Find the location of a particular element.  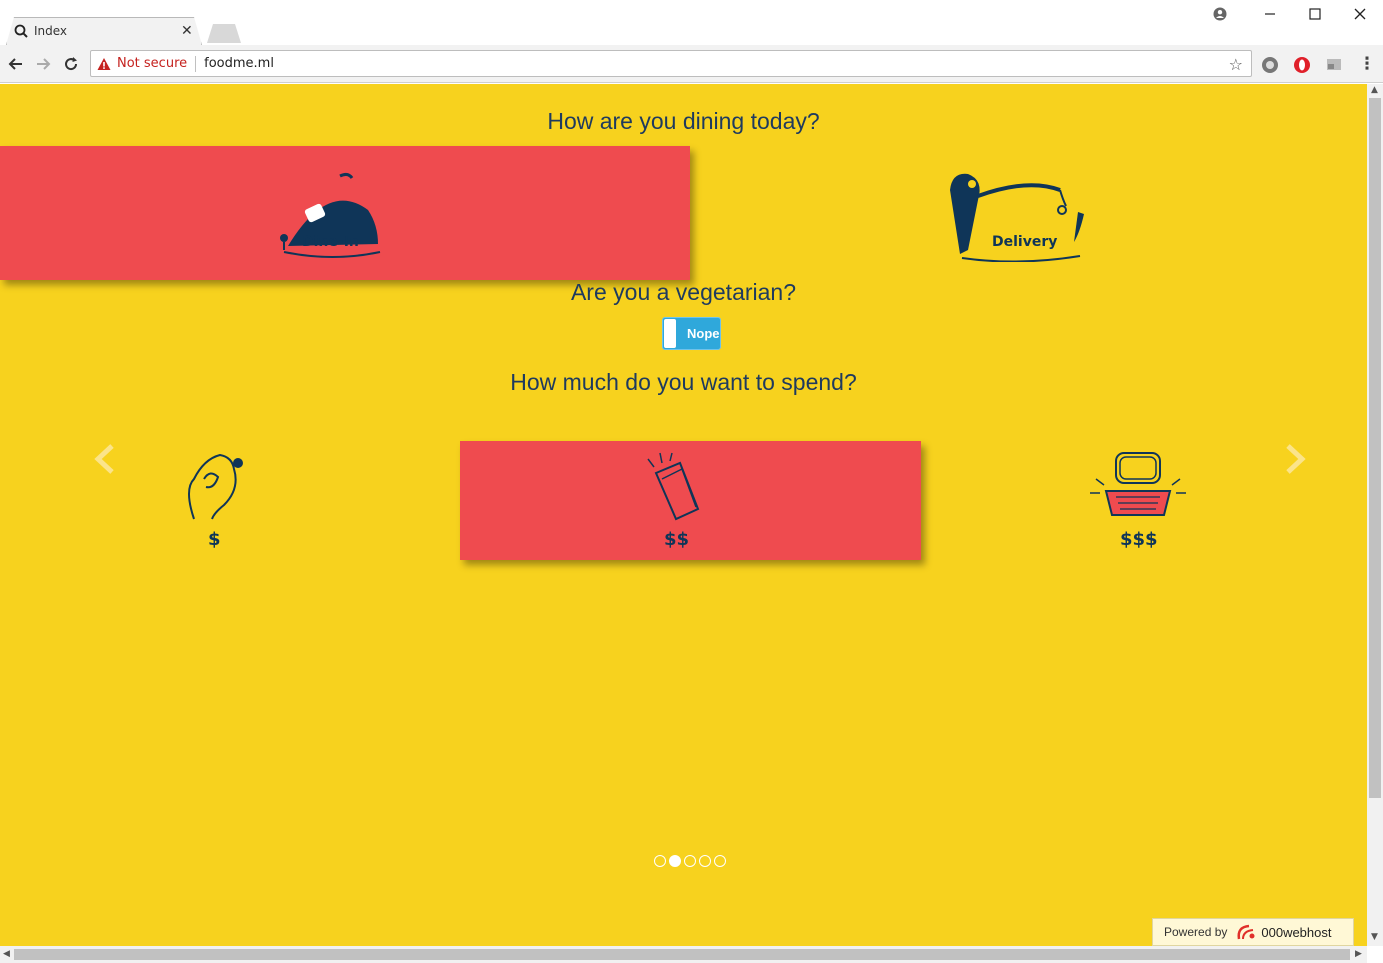

price-low-option: $ is located at coordinates (215, 501).